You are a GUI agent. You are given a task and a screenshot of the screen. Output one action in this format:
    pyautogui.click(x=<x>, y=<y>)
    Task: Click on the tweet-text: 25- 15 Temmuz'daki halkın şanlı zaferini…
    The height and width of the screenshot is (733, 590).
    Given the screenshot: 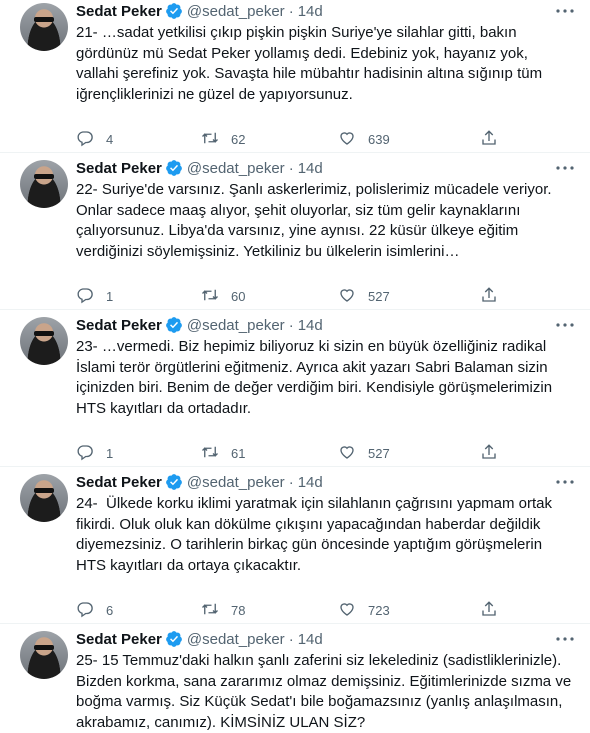 What is the action you would take?
    pyautogui.click(x=326, y=691)
    